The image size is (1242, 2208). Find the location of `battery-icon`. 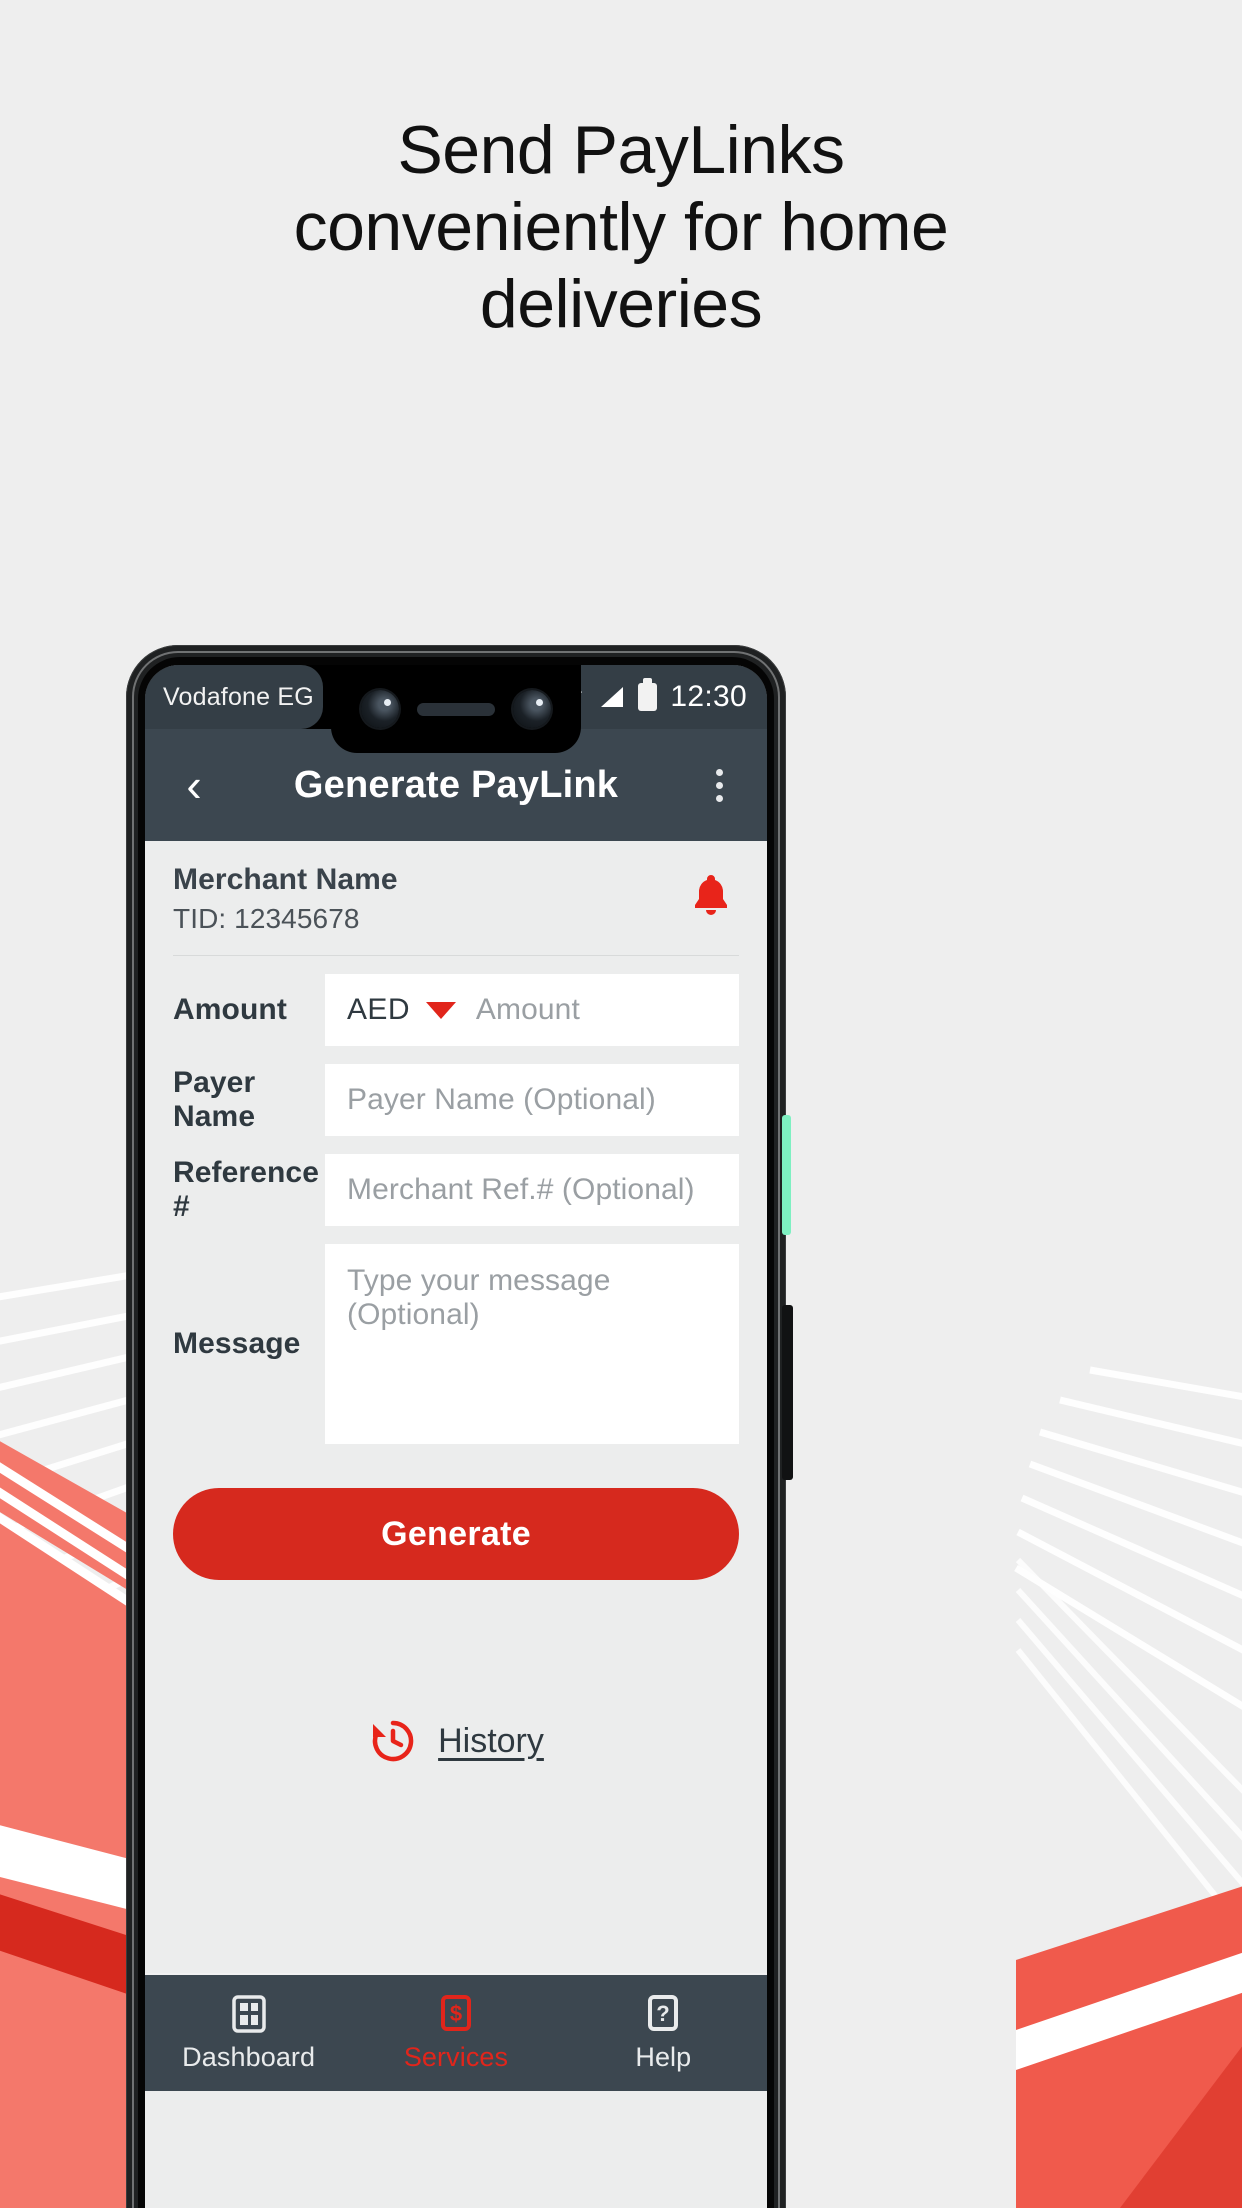

battery-icon is located at coordinates (648, 694).